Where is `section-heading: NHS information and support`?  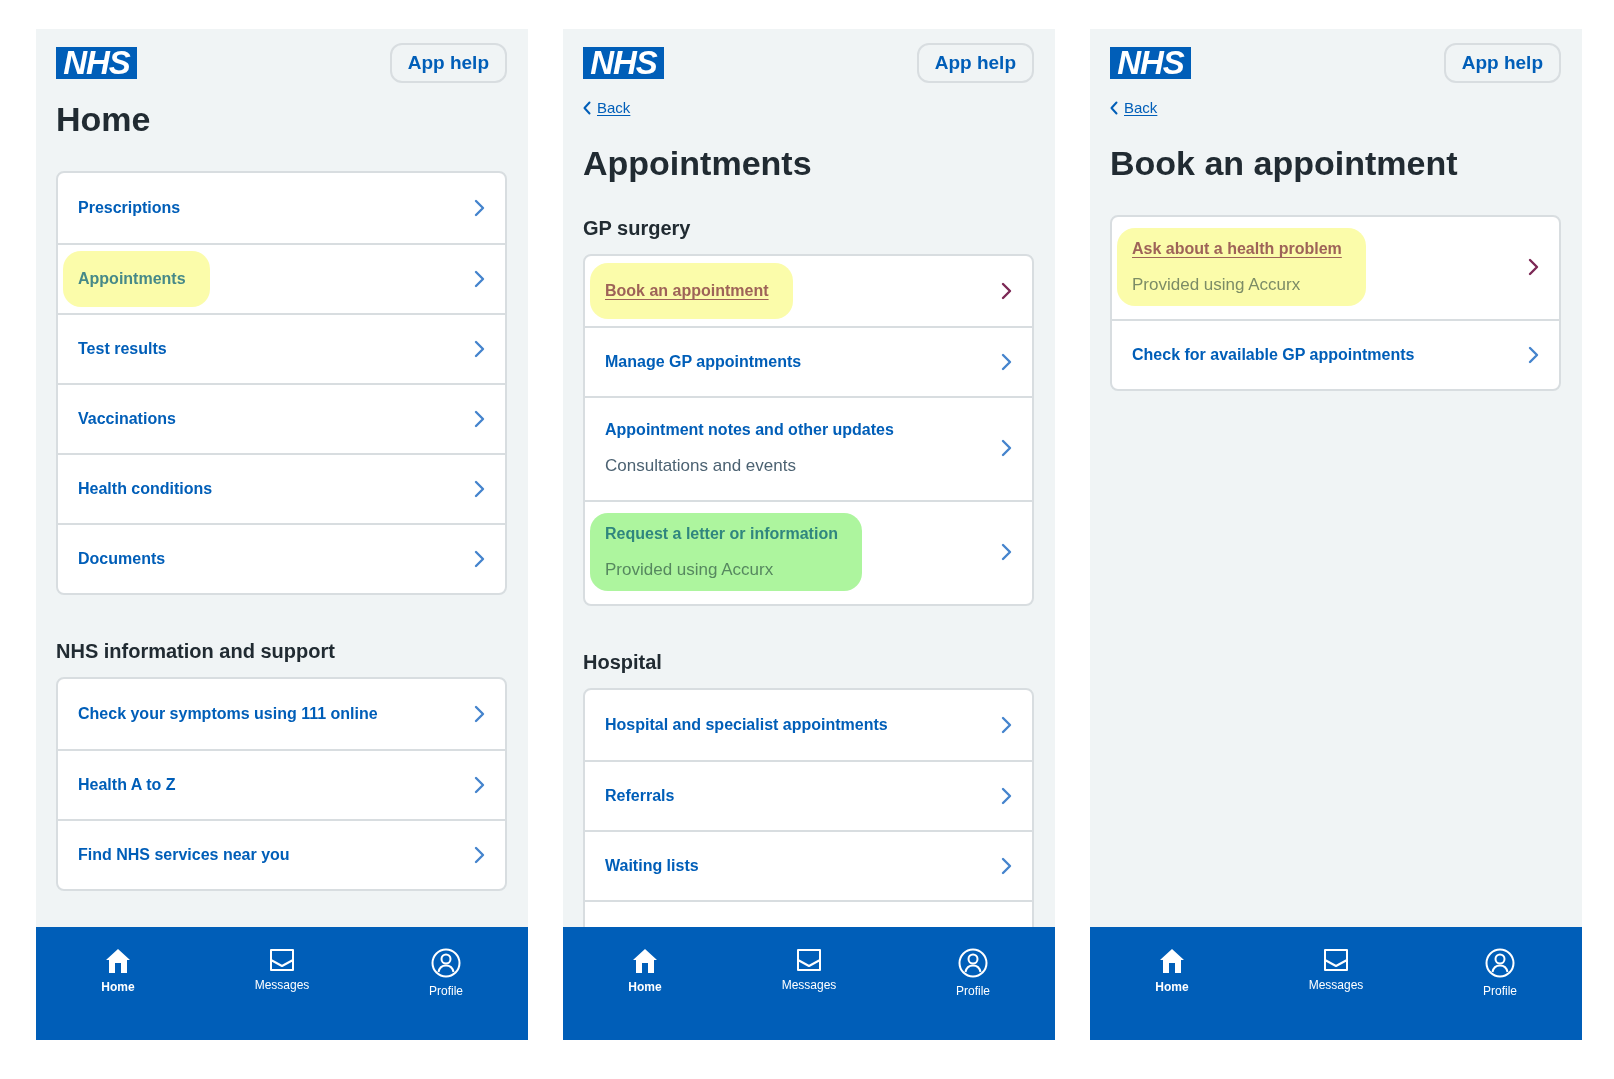 section-heading: NHS information and support is located at coordinates (195, 651).